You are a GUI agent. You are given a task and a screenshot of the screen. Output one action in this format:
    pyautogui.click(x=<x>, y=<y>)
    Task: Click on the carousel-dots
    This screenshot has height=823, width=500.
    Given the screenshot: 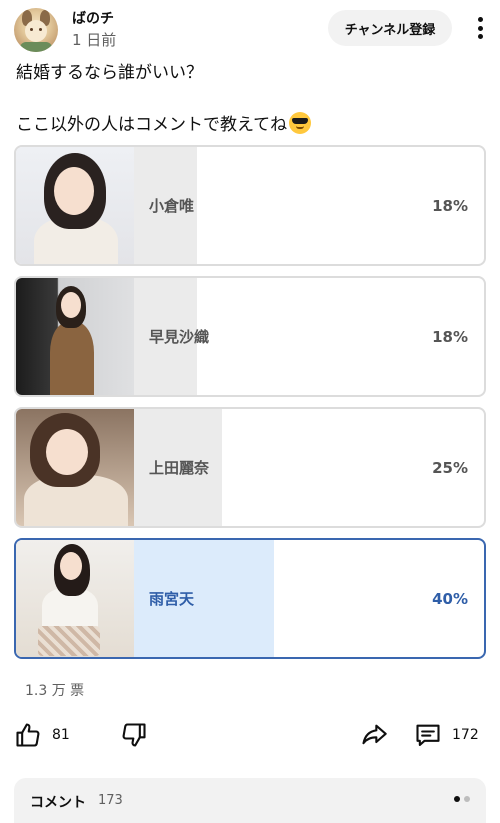 What is the action you would take?
    pyautogui.click(x=462, y=799)
    